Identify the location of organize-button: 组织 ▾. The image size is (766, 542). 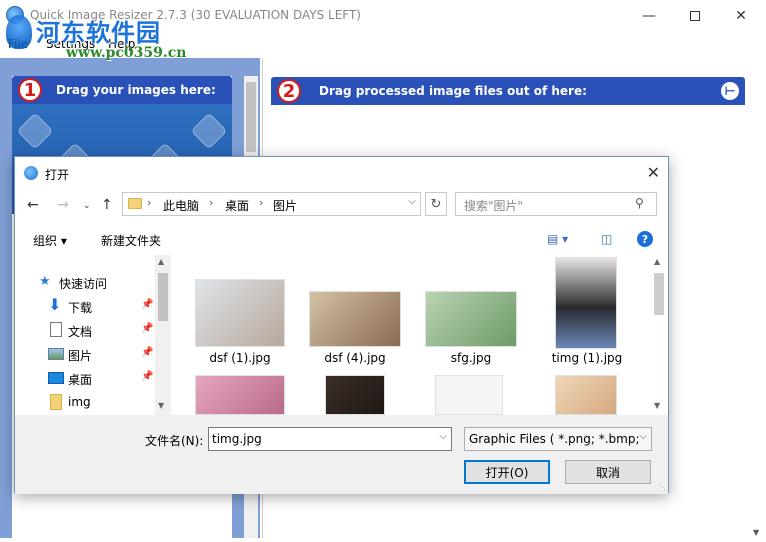
(50, 240).